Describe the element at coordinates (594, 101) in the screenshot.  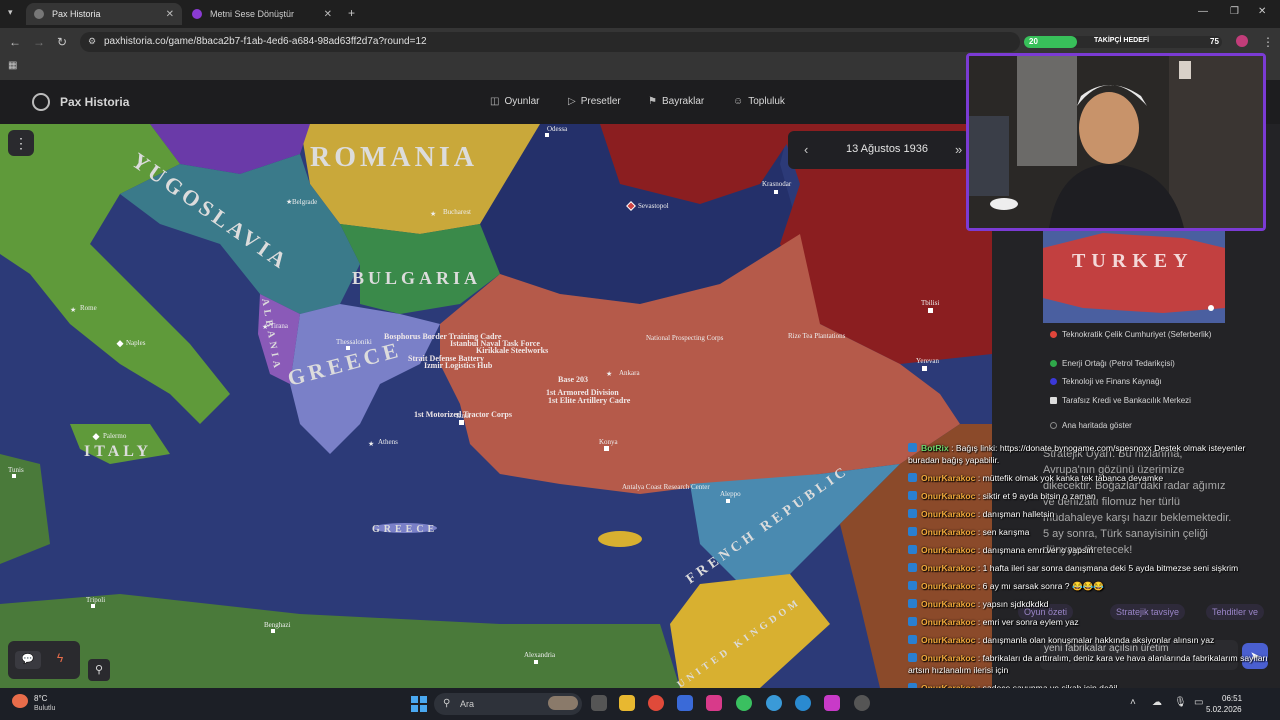
I see `nav-presetler: ▷ Presetler` at that location.